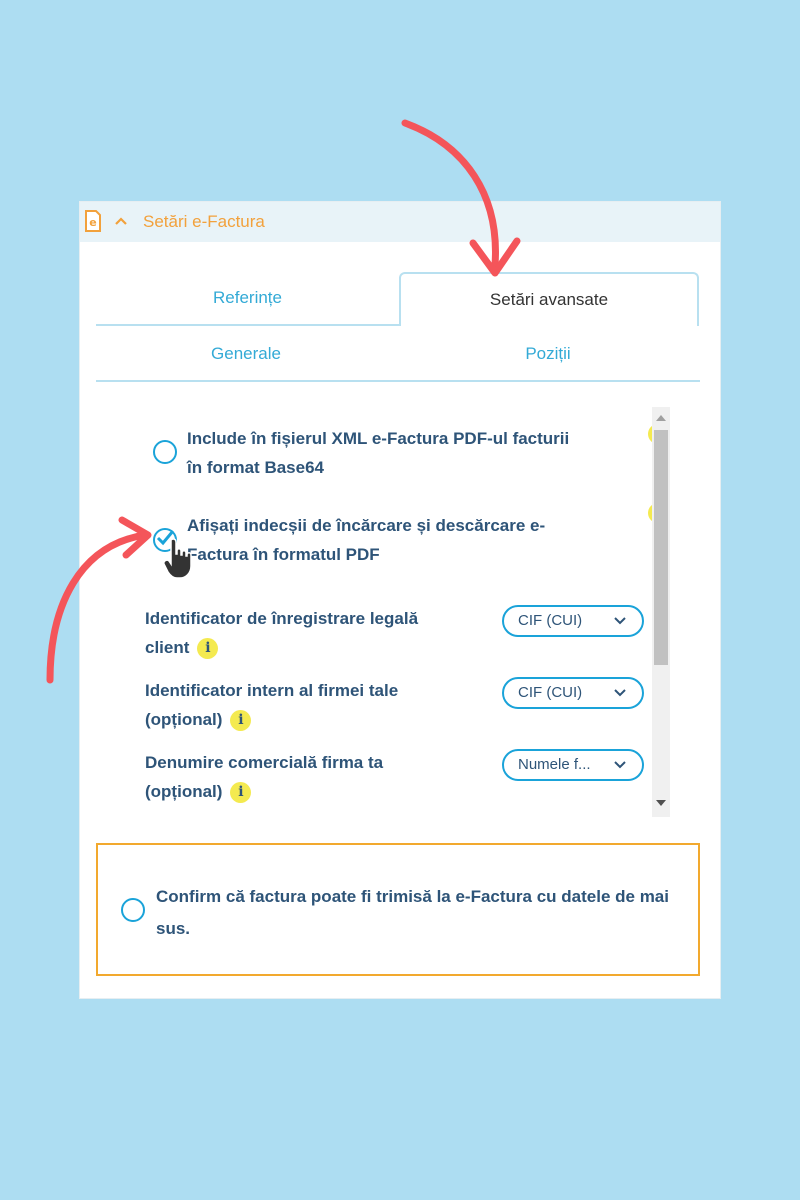  I want to click on svg-text: e, so click(92, 222).